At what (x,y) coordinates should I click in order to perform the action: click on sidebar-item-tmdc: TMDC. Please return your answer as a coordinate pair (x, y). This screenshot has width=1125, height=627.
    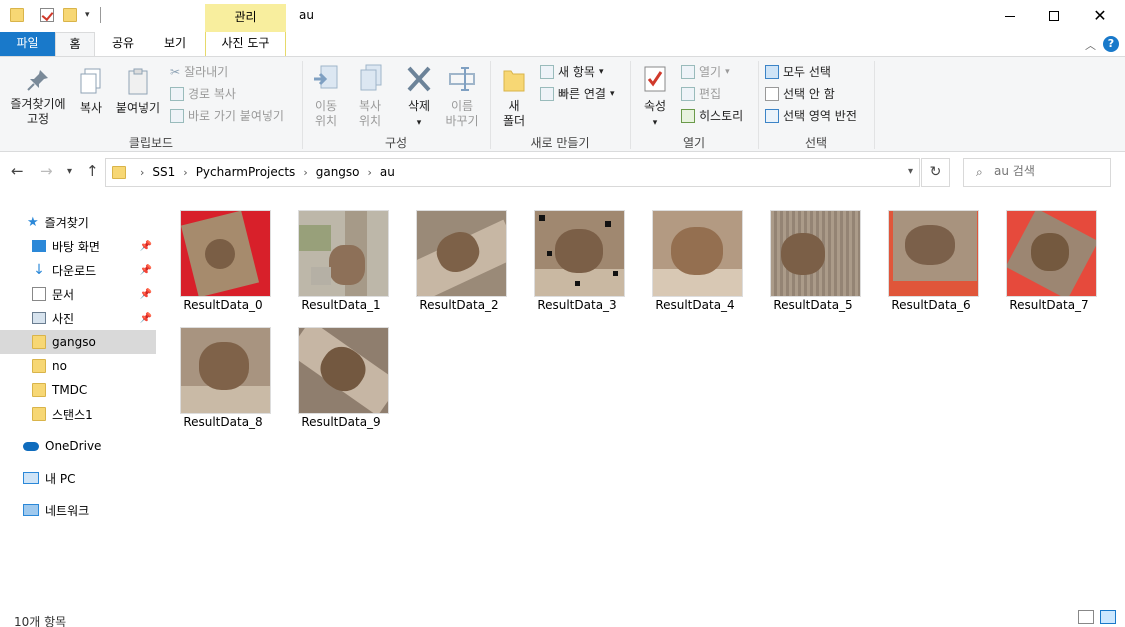
    Looking at the image, I should click on (78, 390).